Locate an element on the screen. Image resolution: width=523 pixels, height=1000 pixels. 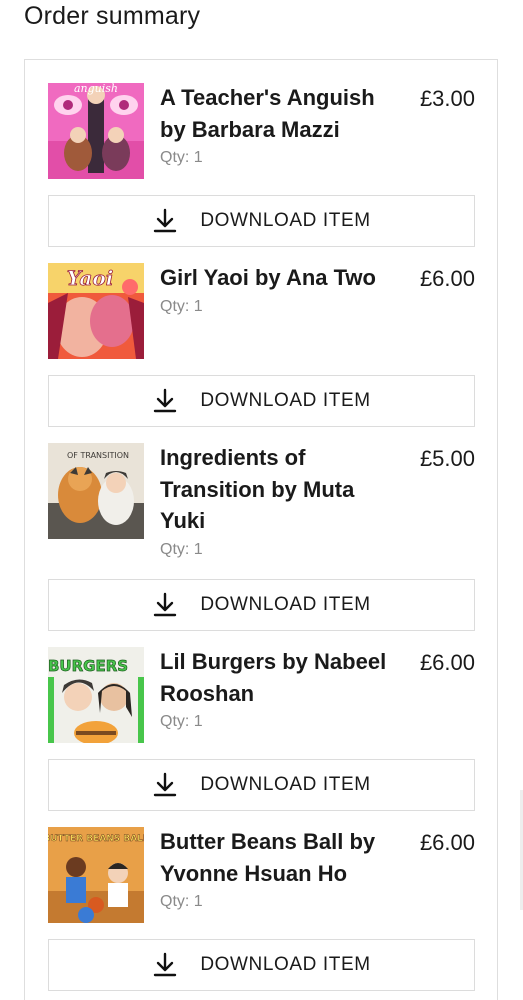
item-price: £3.00 is located at coordinates (447, 98).